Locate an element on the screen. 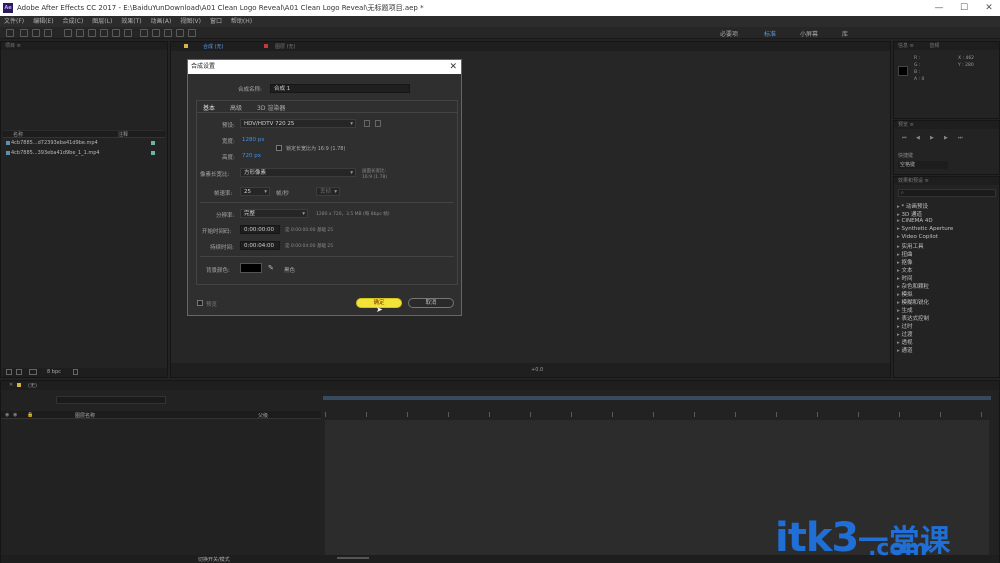  pen-tool-icon is located at coordinates (116, 33).